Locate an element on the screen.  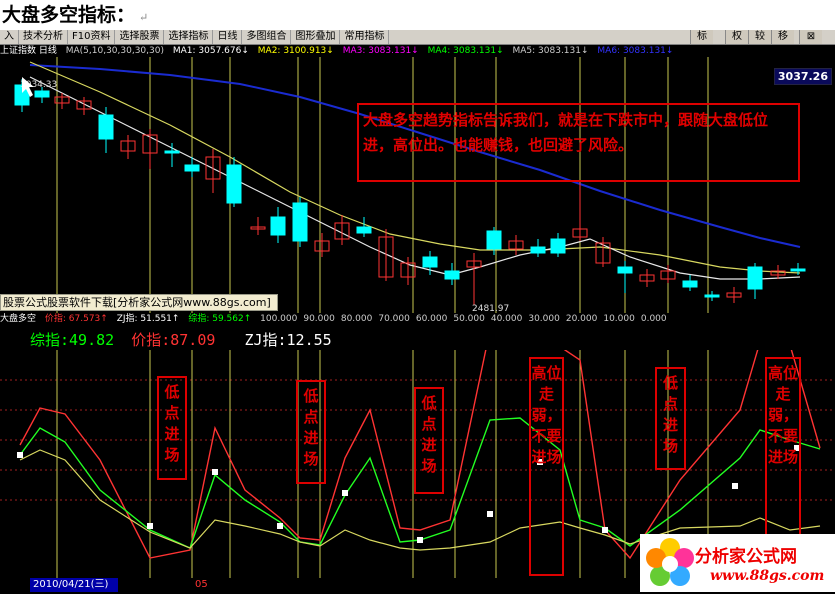
site-logo: 分析家公式网 www.88gs.com is located at coordinates (737, 563).